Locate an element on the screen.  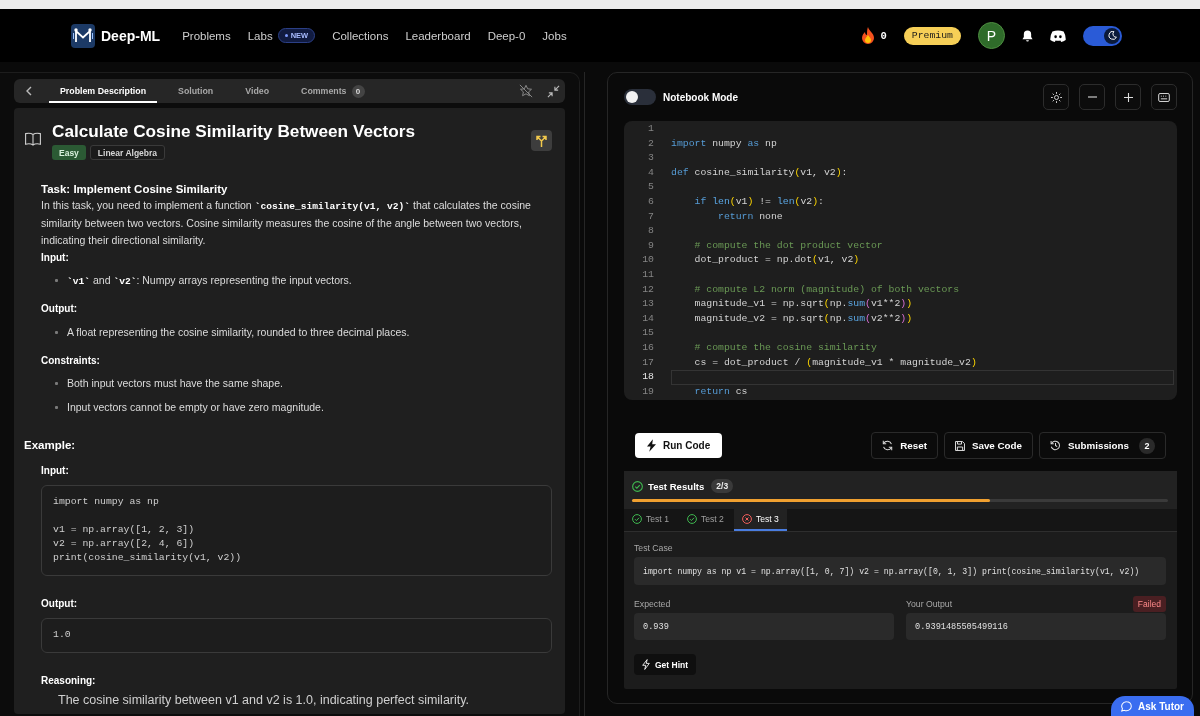
line-number: 18 is located at coordinates (648, 377).